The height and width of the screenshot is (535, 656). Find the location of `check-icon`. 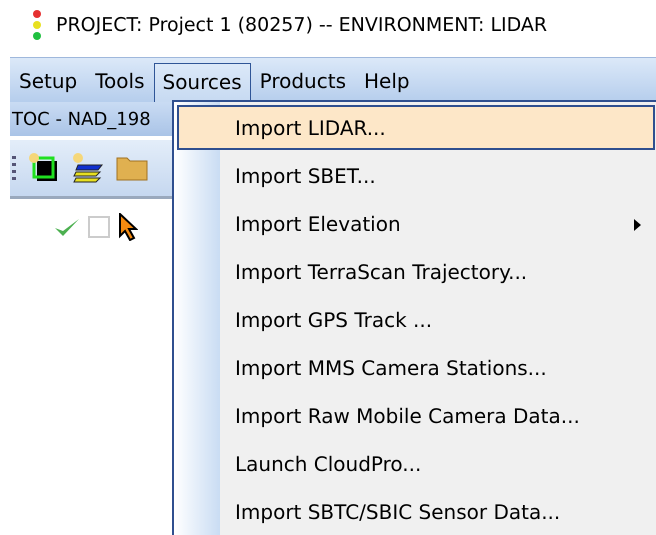

check-icon is located at coordinates (67, 227).